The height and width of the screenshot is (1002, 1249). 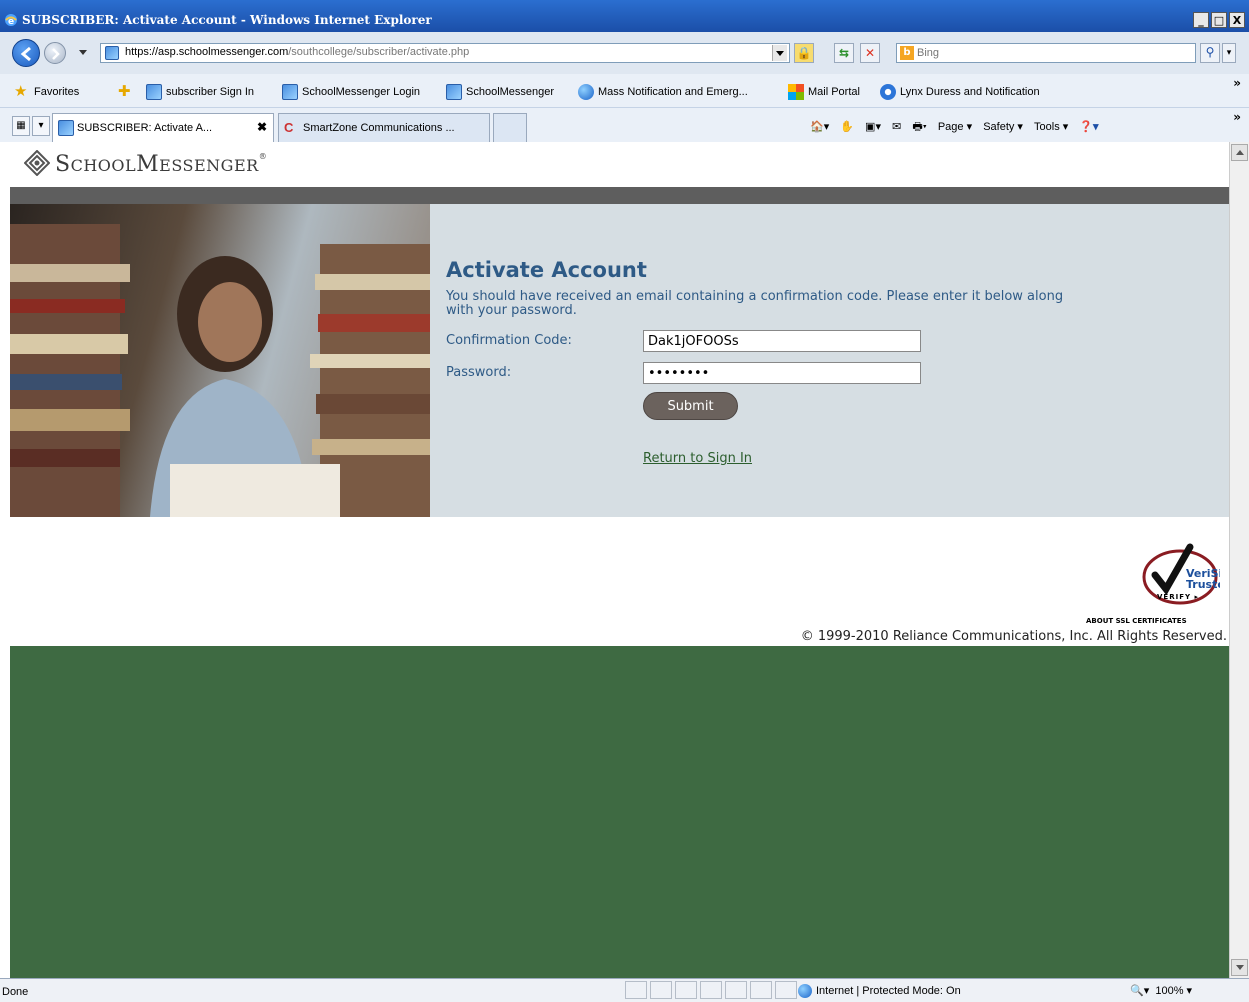 What do you see at coordinates (1239, 152) in the screenshot?
I see `scroll-up-button` at bounding box center [1239, 152].